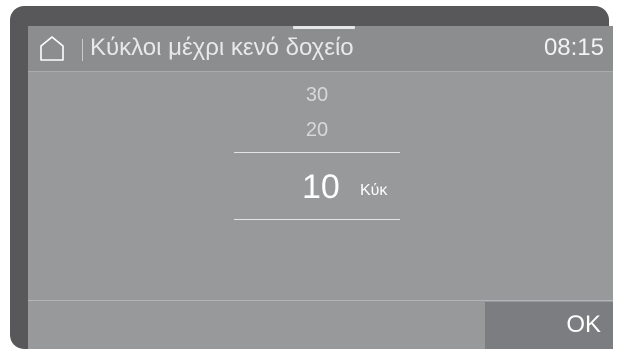 The width and height of the screenshot is (619, 349). What do you see at coordinates (317, 152) in the screenshot?
I see `picker-divider-top` at bounding box center [317, 152].